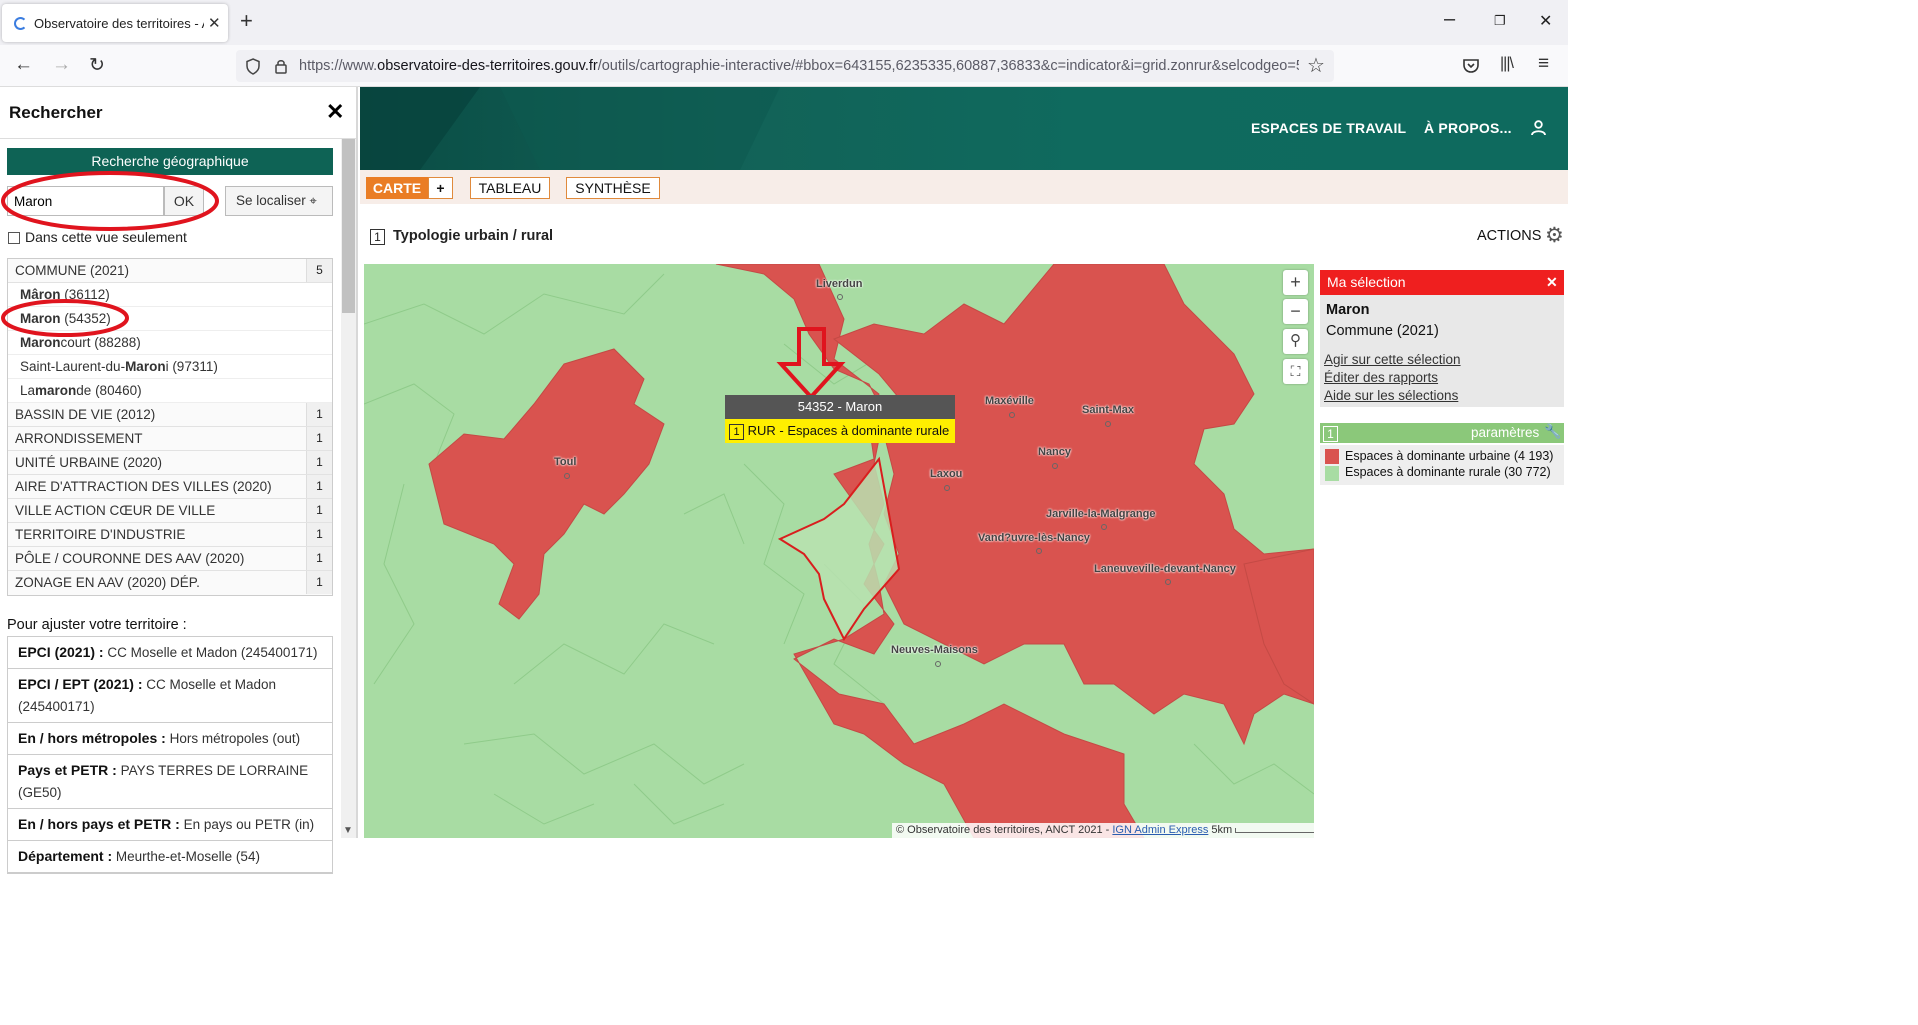 The width and height of the screenshot is (1918, 1025). What do you see at coordinates (1538, 128) in the screenshot?
I see `user-icon` at bounding box center [1538, 128].